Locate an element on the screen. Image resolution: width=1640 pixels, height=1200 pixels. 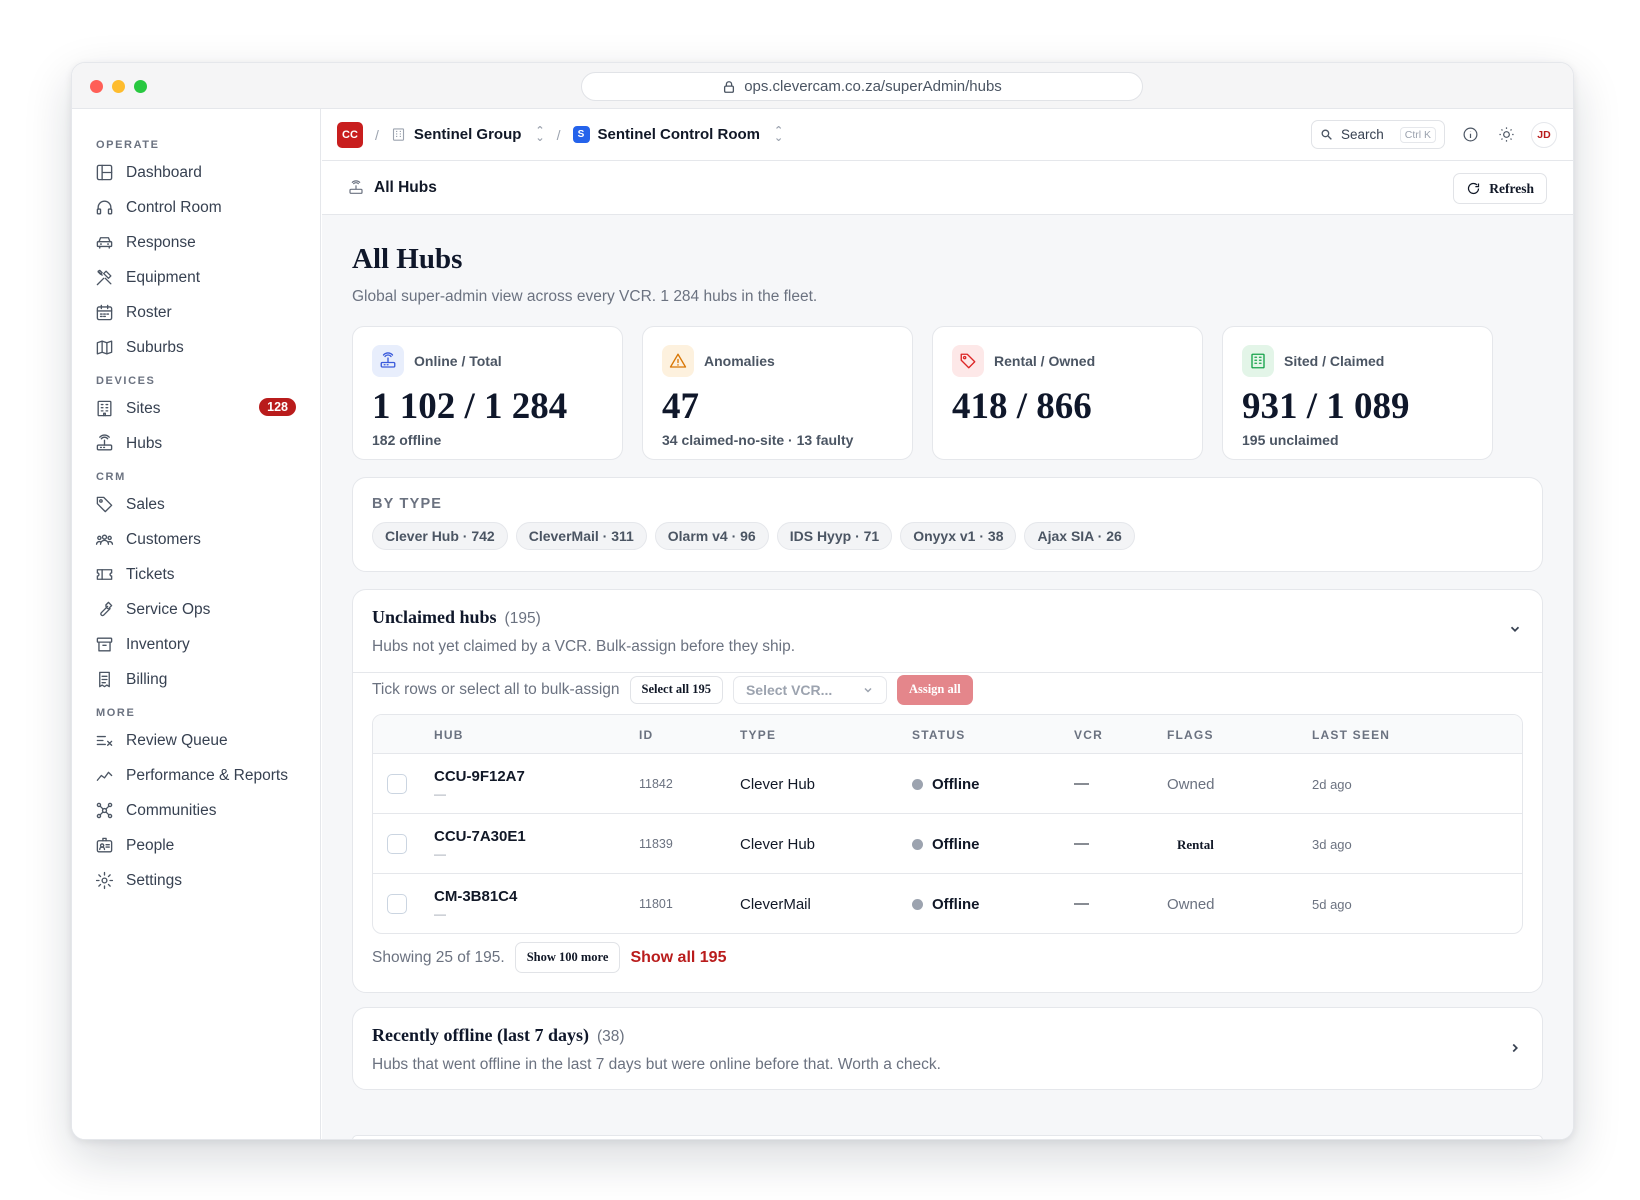
hub-flags: Owned is located at coordinates (1191, 904).